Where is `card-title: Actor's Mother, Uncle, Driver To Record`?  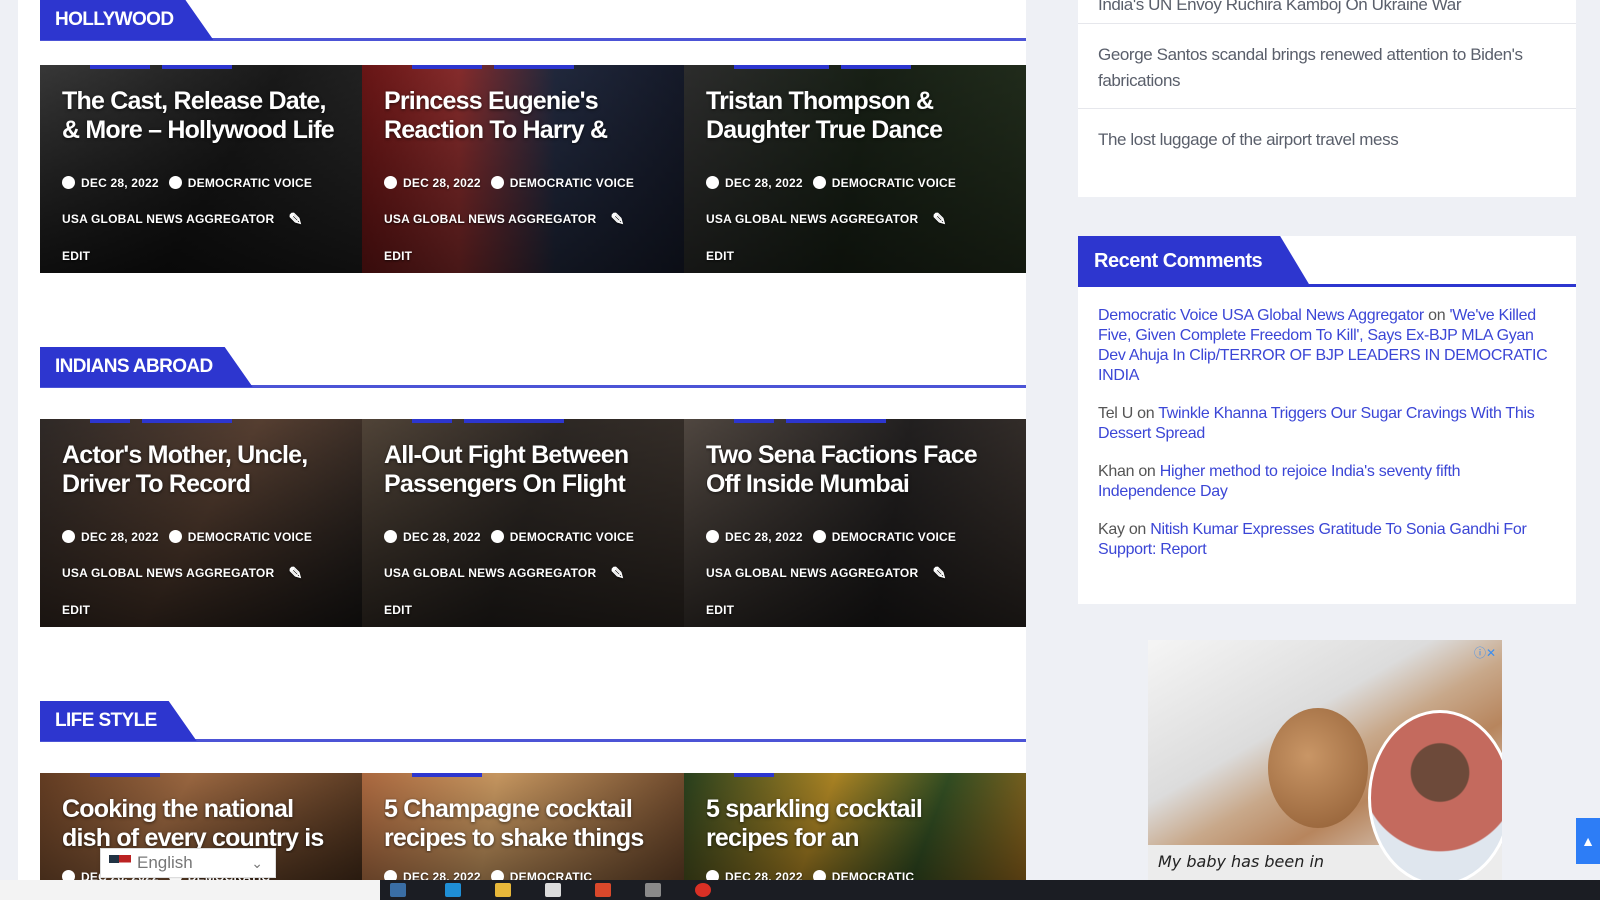
card-title: Actor's Mother, Uncle, Driver To Record is located at coordinates (202, 470).